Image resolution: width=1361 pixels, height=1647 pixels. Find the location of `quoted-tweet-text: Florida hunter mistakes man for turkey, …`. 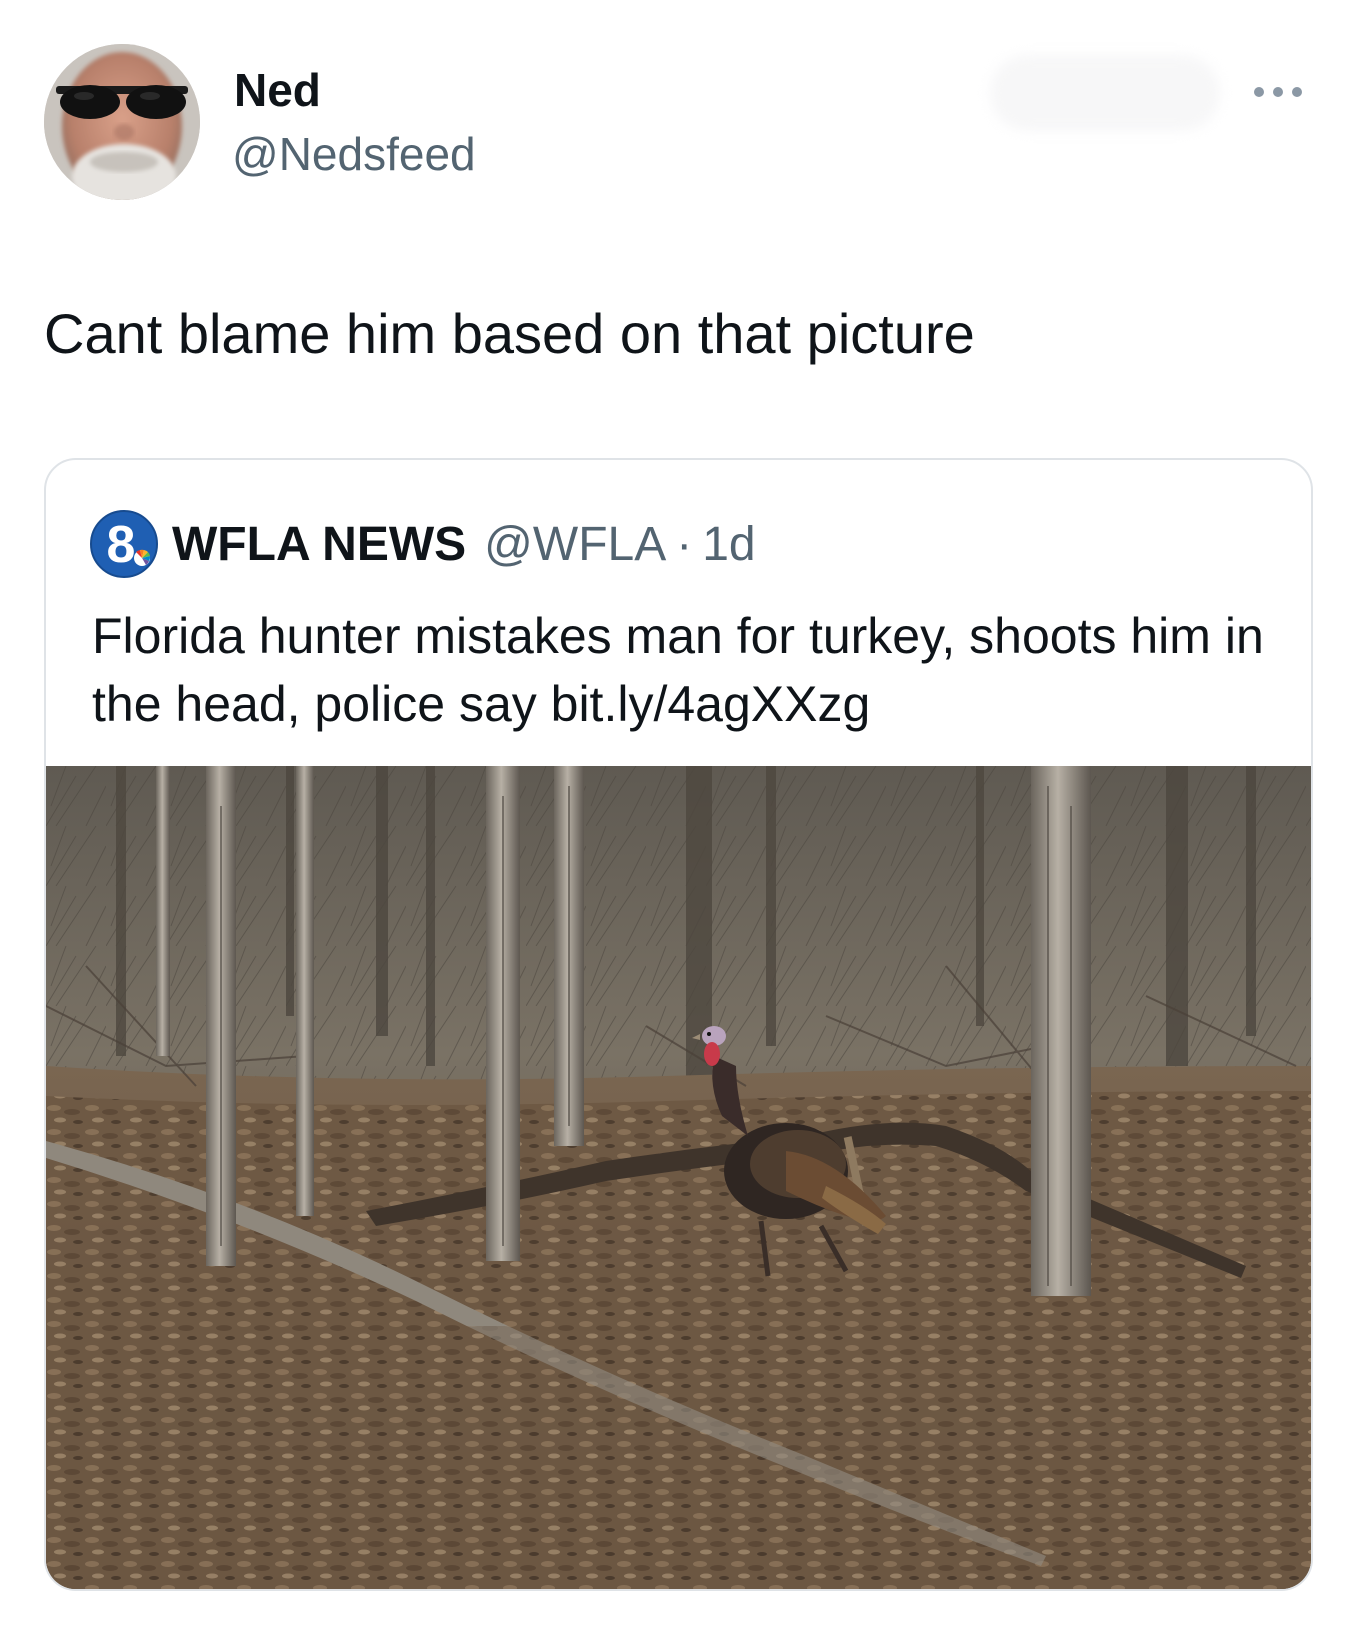

quoted-tweet-text: Florida hunter mistakes man for turkey, … is located at coordinates (678, 670).